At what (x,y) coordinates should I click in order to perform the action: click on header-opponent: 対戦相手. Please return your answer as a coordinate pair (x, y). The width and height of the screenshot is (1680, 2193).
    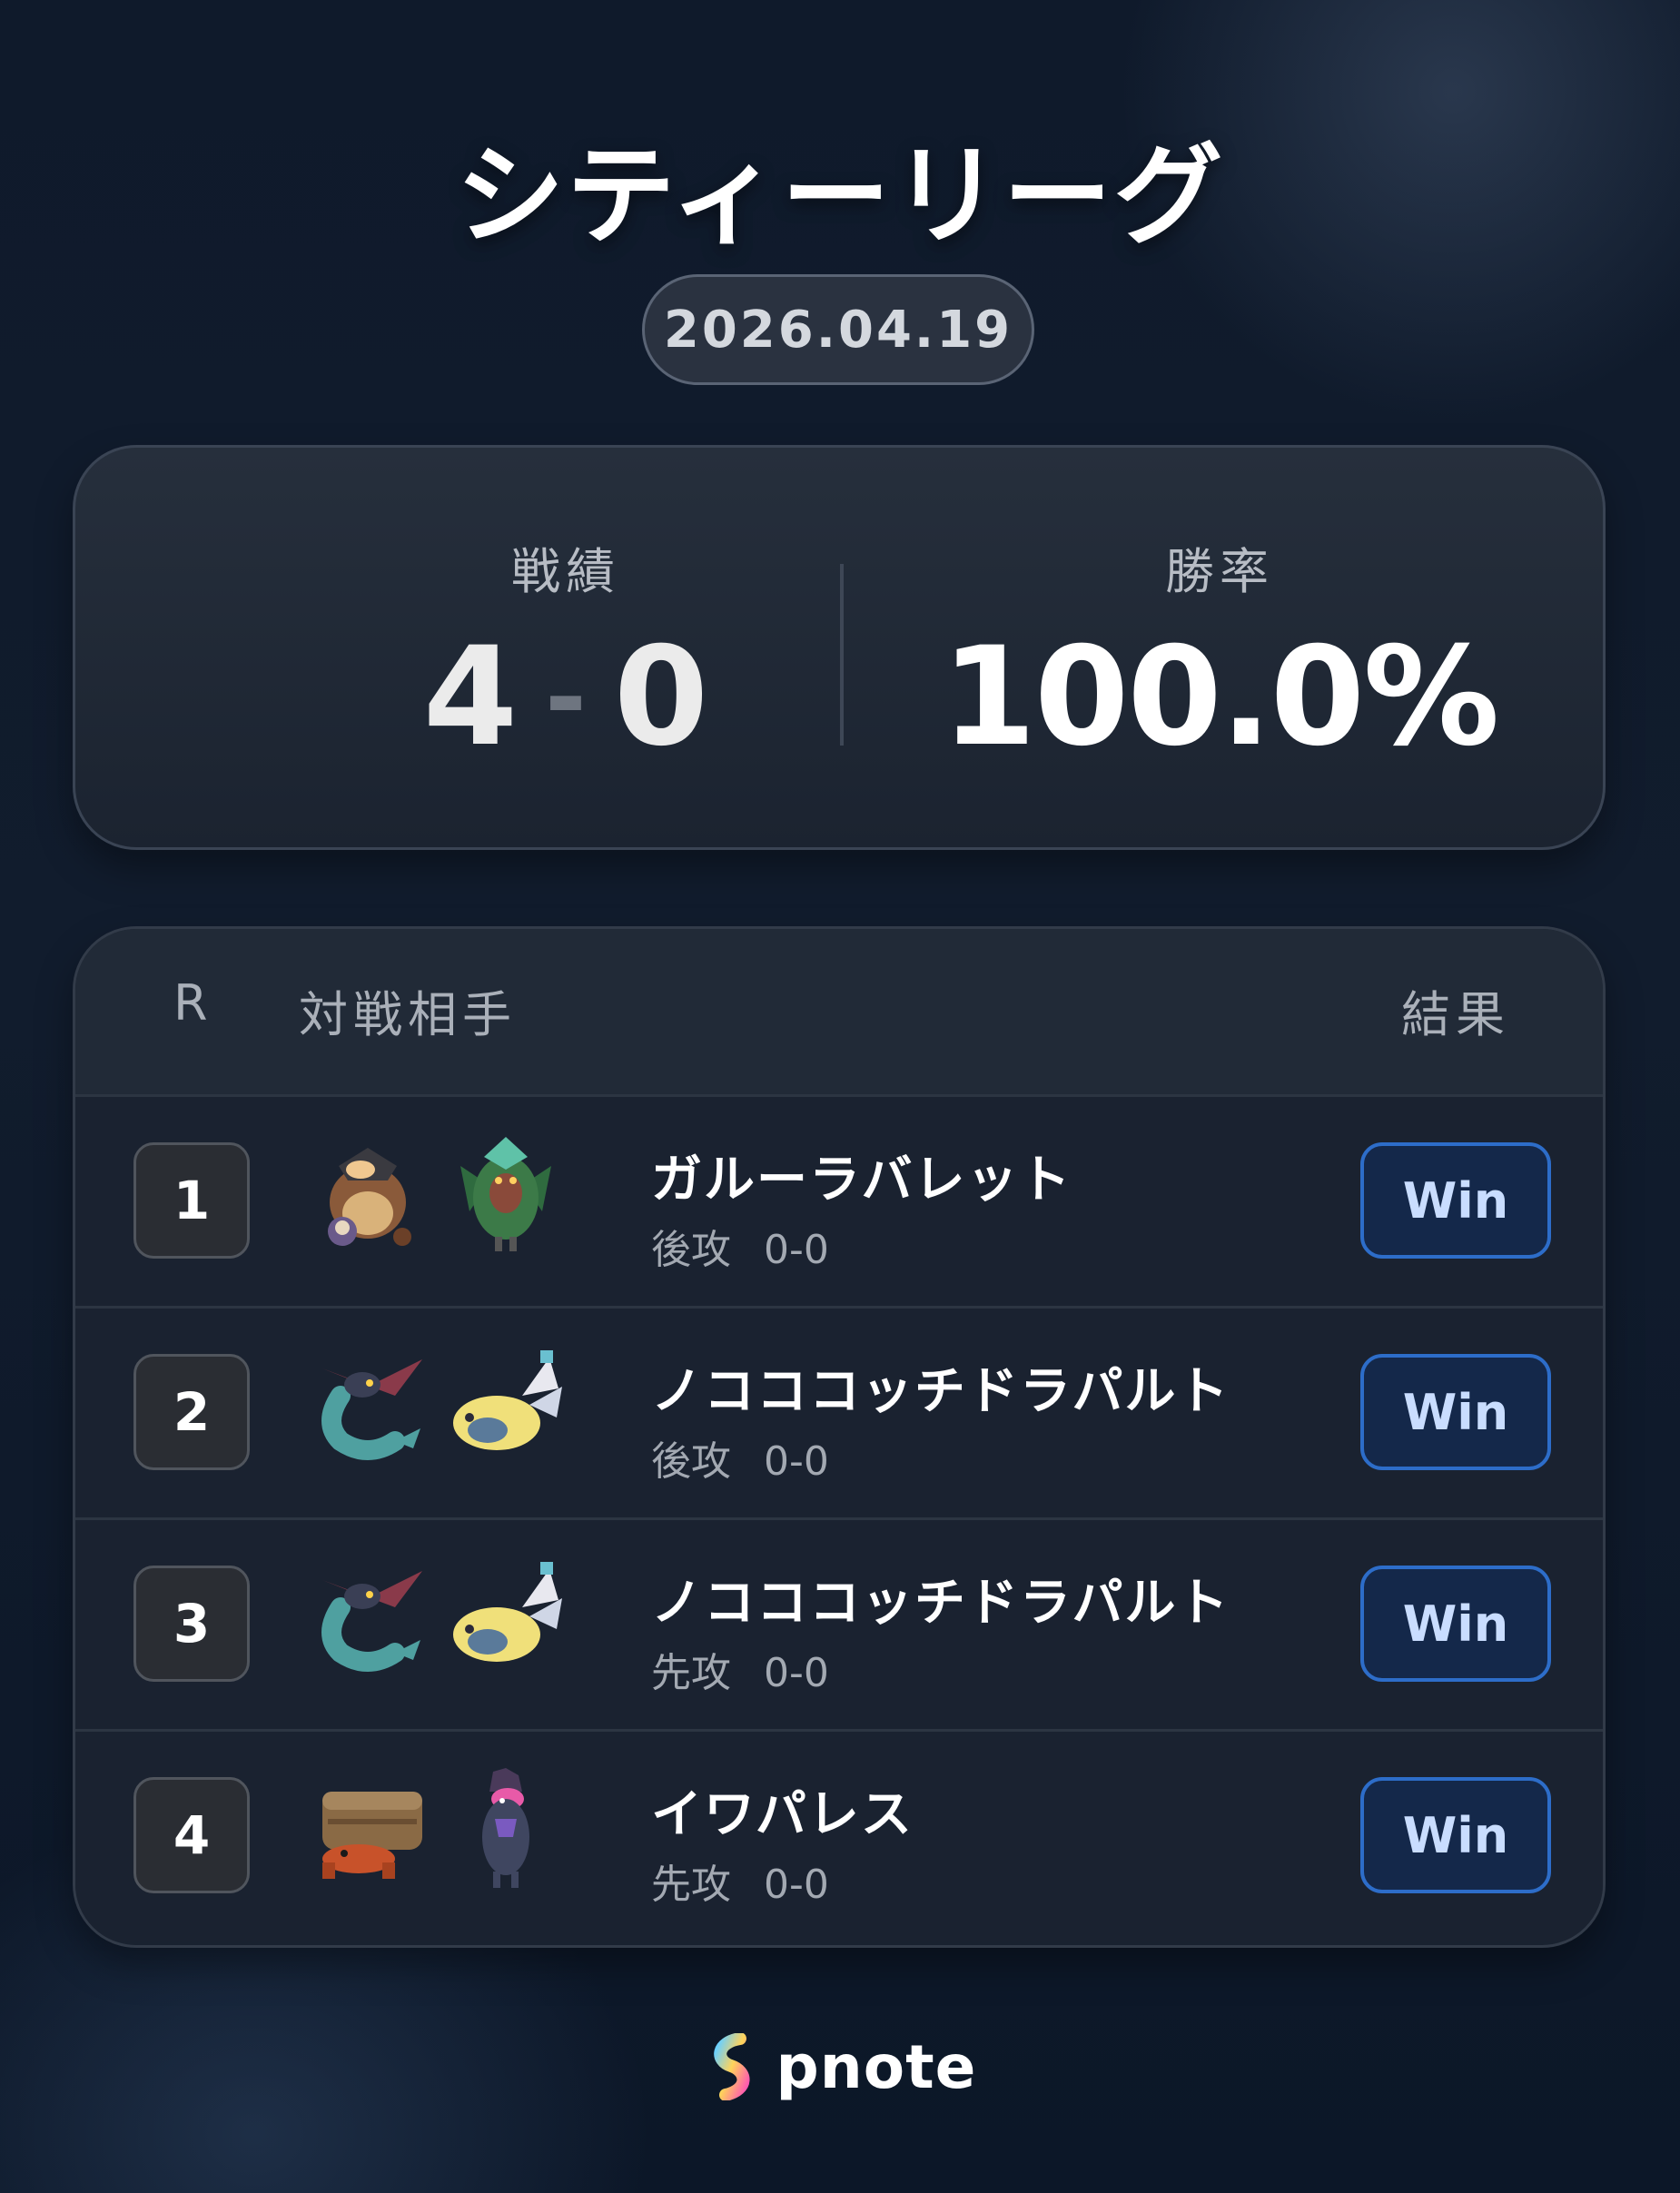
    Looking at the image, I should click on (408, 1014).